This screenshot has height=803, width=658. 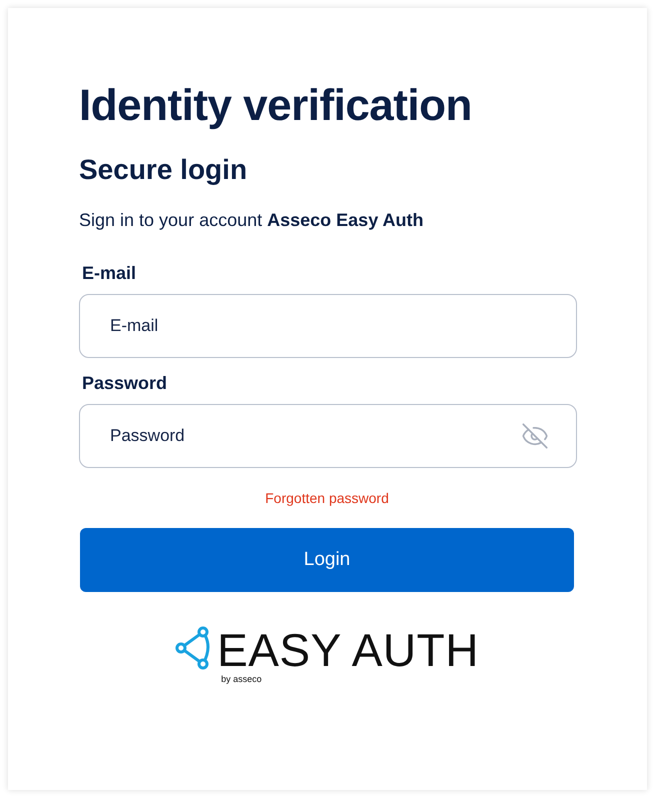 What do you see at coordinates (328, 436) in the screenshot?
I see `password-field: Password` at bounding box center [328, 436].